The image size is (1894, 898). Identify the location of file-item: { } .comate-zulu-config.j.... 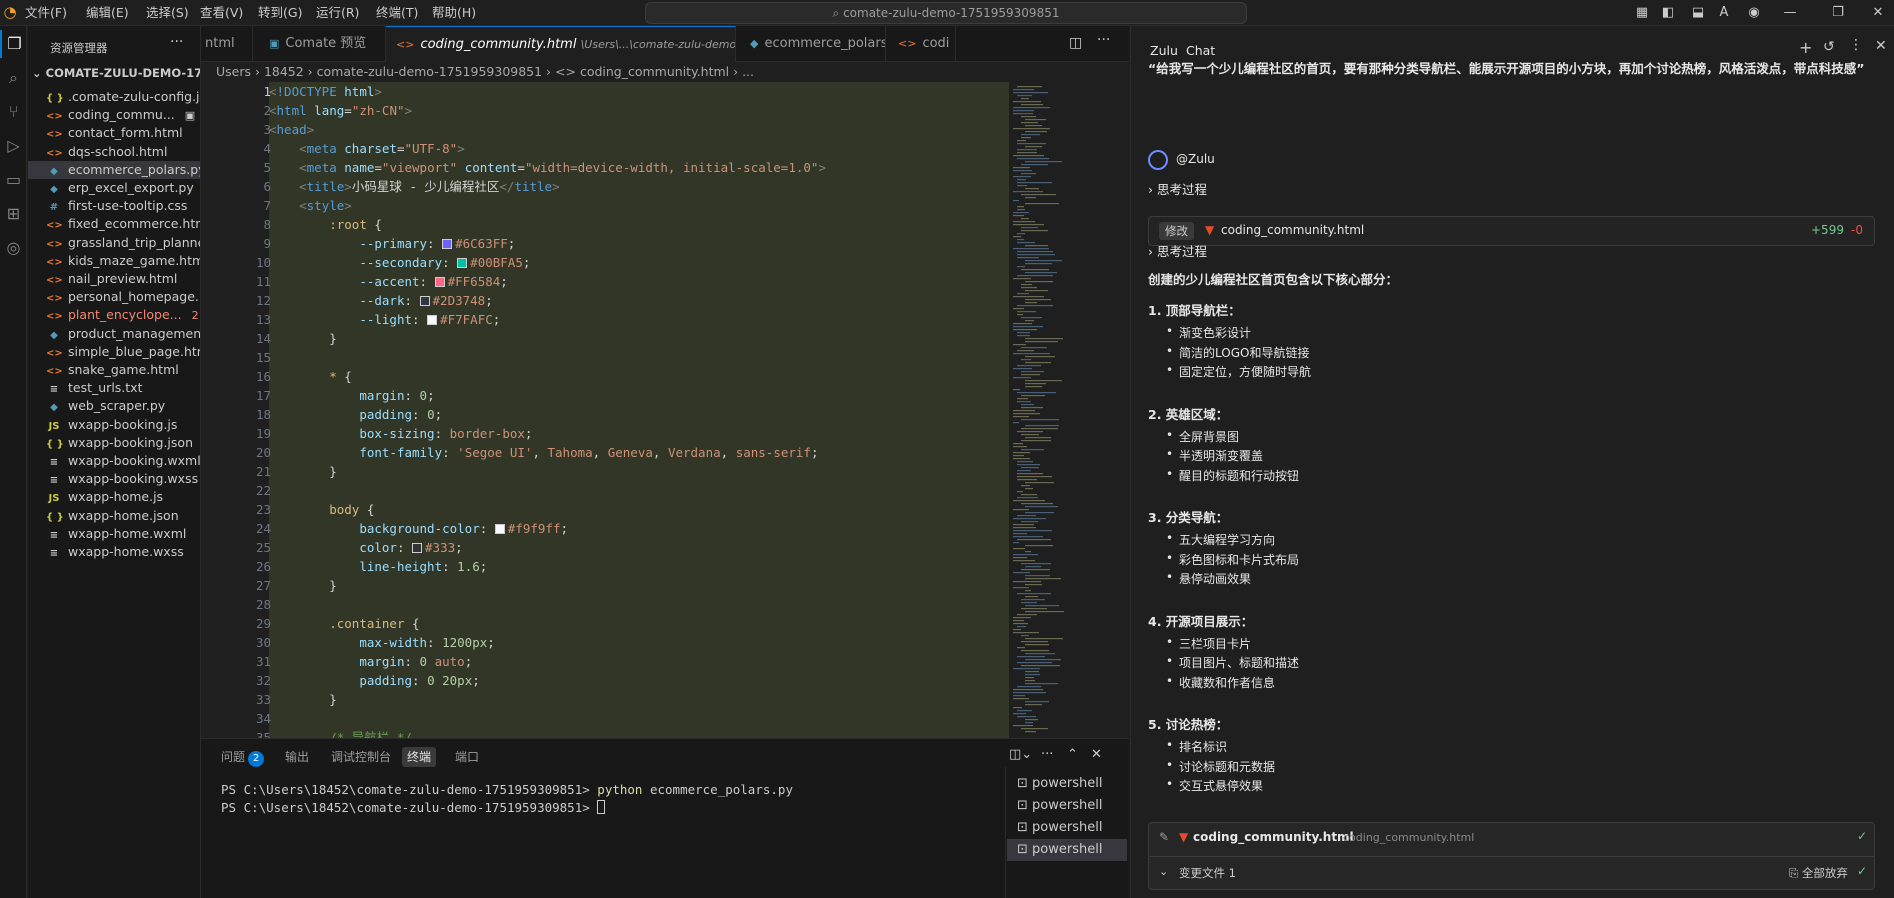
(114, 97).